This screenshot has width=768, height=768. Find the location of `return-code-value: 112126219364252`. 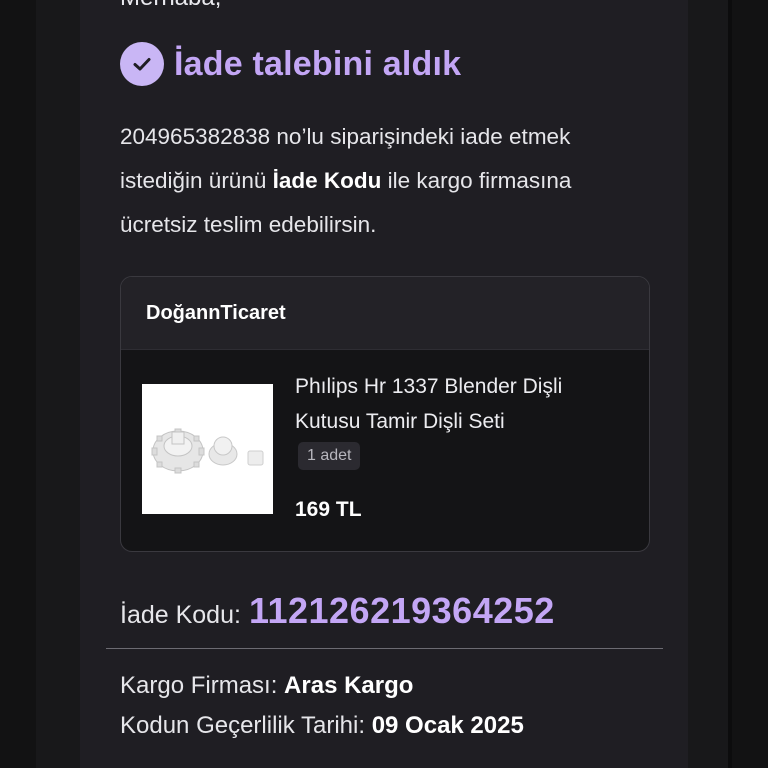

return-code-value: 112126219364252 is located at coordinates (402, 611).